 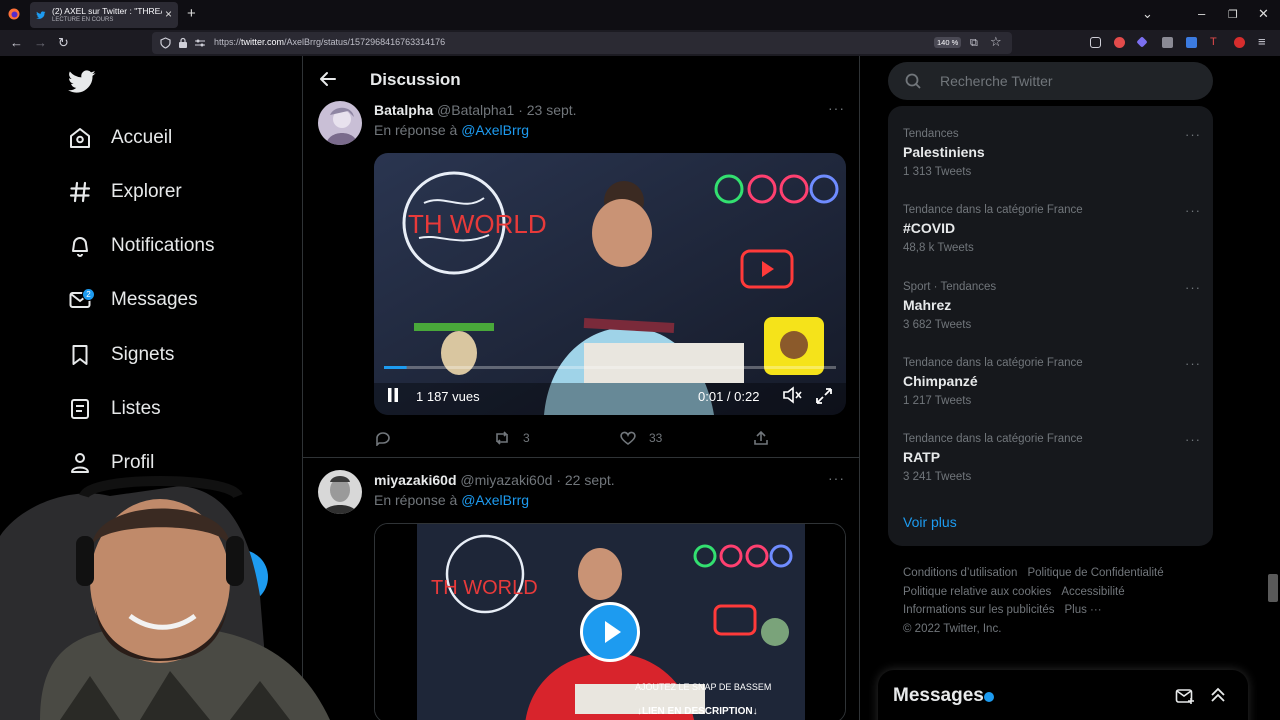 I want to click on translate-icon: ⧉, so click(x=974, y=43).